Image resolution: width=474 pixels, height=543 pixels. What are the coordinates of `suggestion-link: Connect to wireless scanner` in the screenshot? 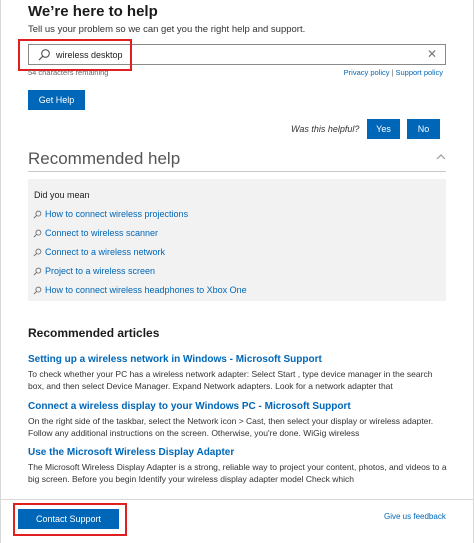 It's located at (95, 233).